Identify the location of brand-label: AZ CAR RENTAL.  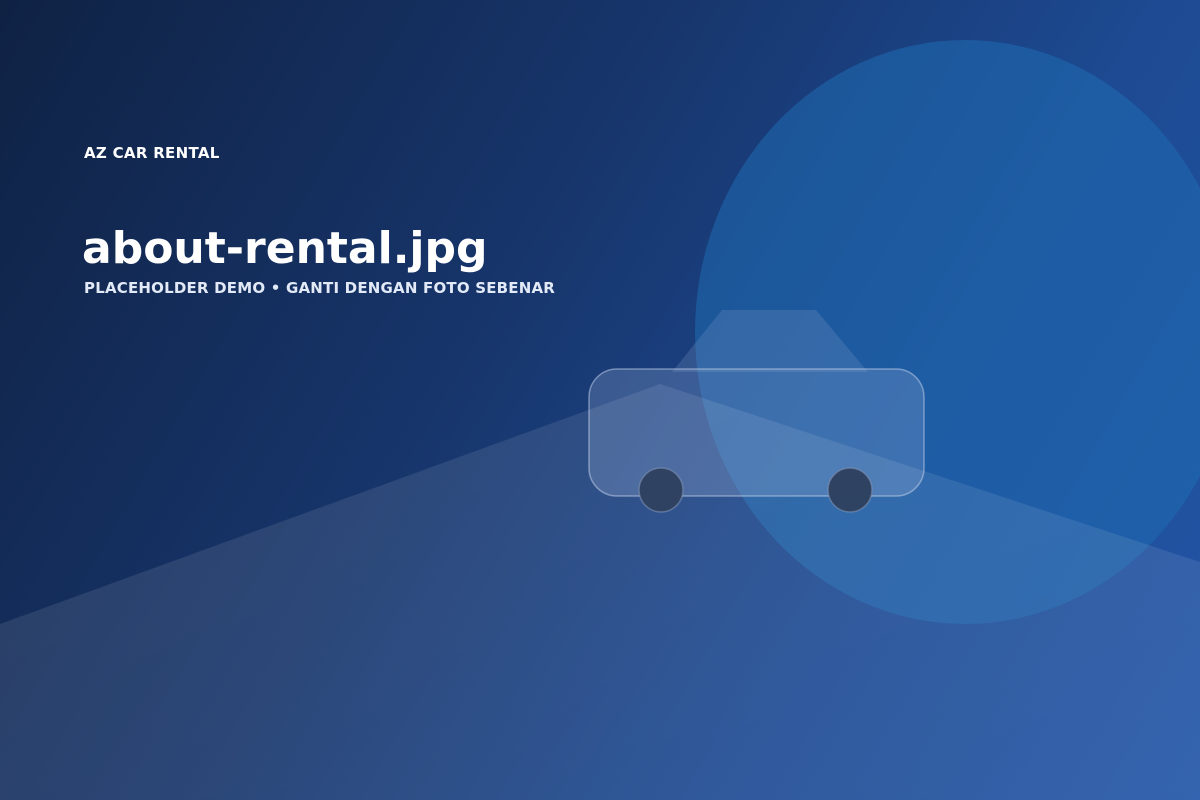
(152, 153).